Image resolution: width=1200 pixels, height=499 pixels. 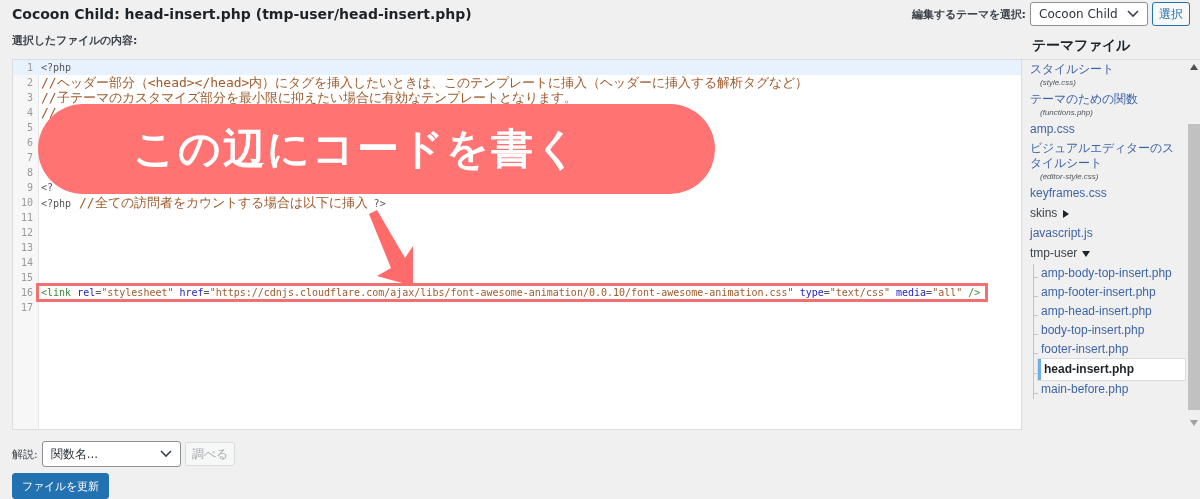 I want to click on theme-select-label: 編集するテーマを選択:, so click(x=968, y=14).